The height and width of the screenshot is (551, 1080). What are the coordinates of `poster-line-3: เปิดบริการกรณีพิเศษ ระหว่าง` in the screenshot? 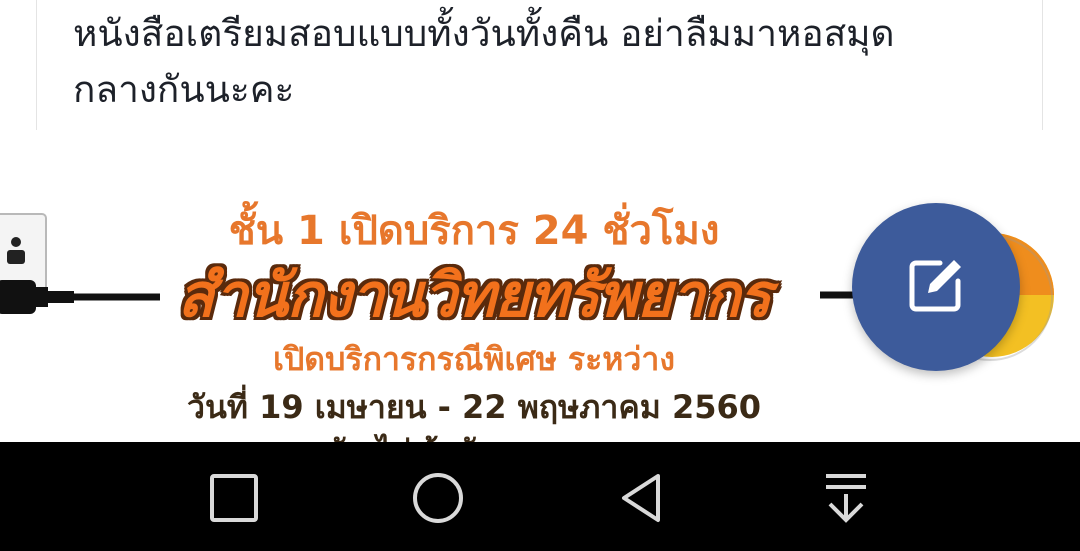 It's located at (474, 359).